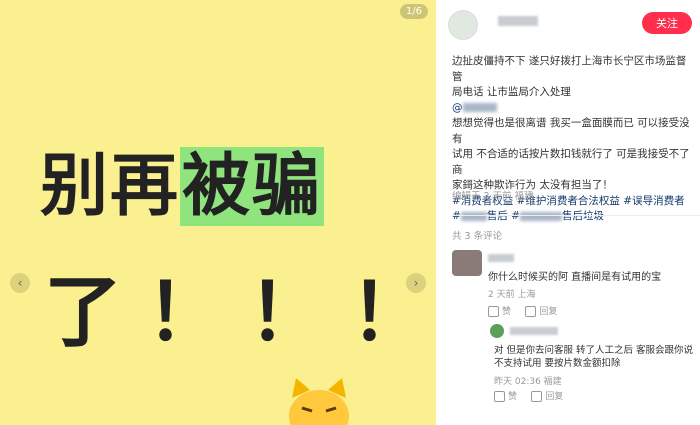 The width and height of the screenshot is (700, 425). I want to click on divider, so click(576, 215).